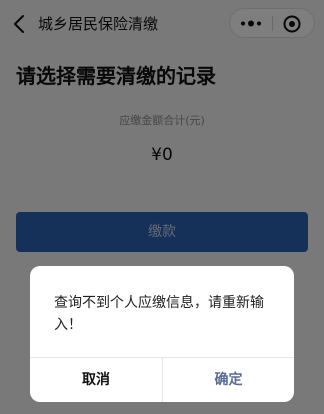  I want to click on confirm-button: 确定, so click(228, 380).